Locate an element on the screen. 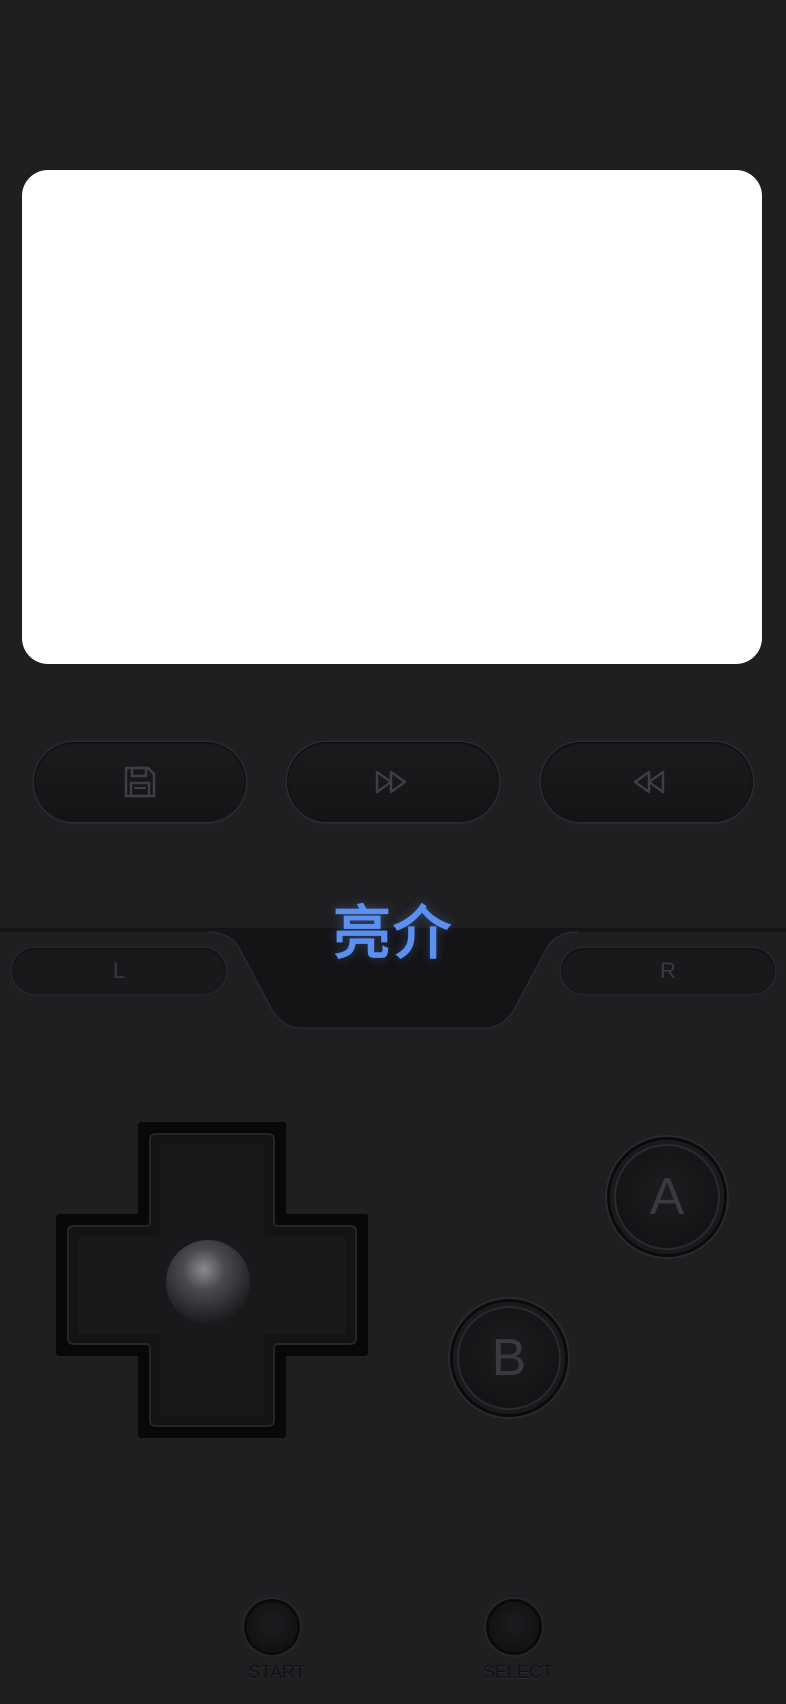 This screenshot has height=1704, width=786. rewind-icon is located at coordinates (649, 782).